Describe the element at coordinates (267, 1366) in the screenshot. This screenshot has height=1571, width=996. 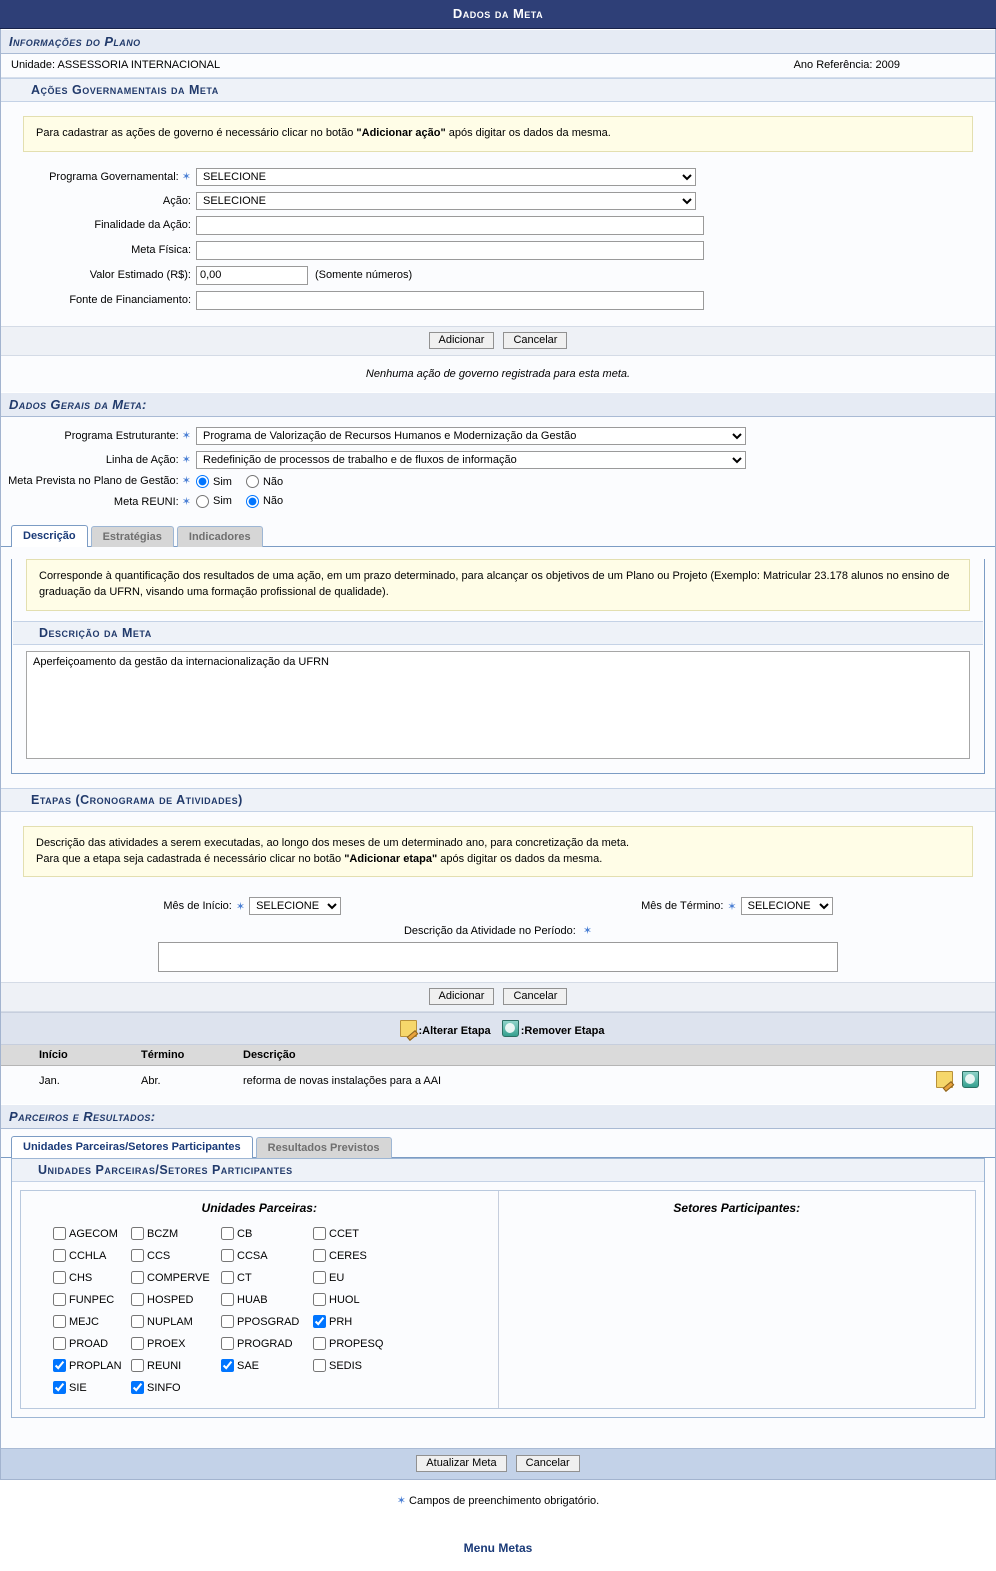
I see `partner-unit-checkbox-item: SAE` at that location.